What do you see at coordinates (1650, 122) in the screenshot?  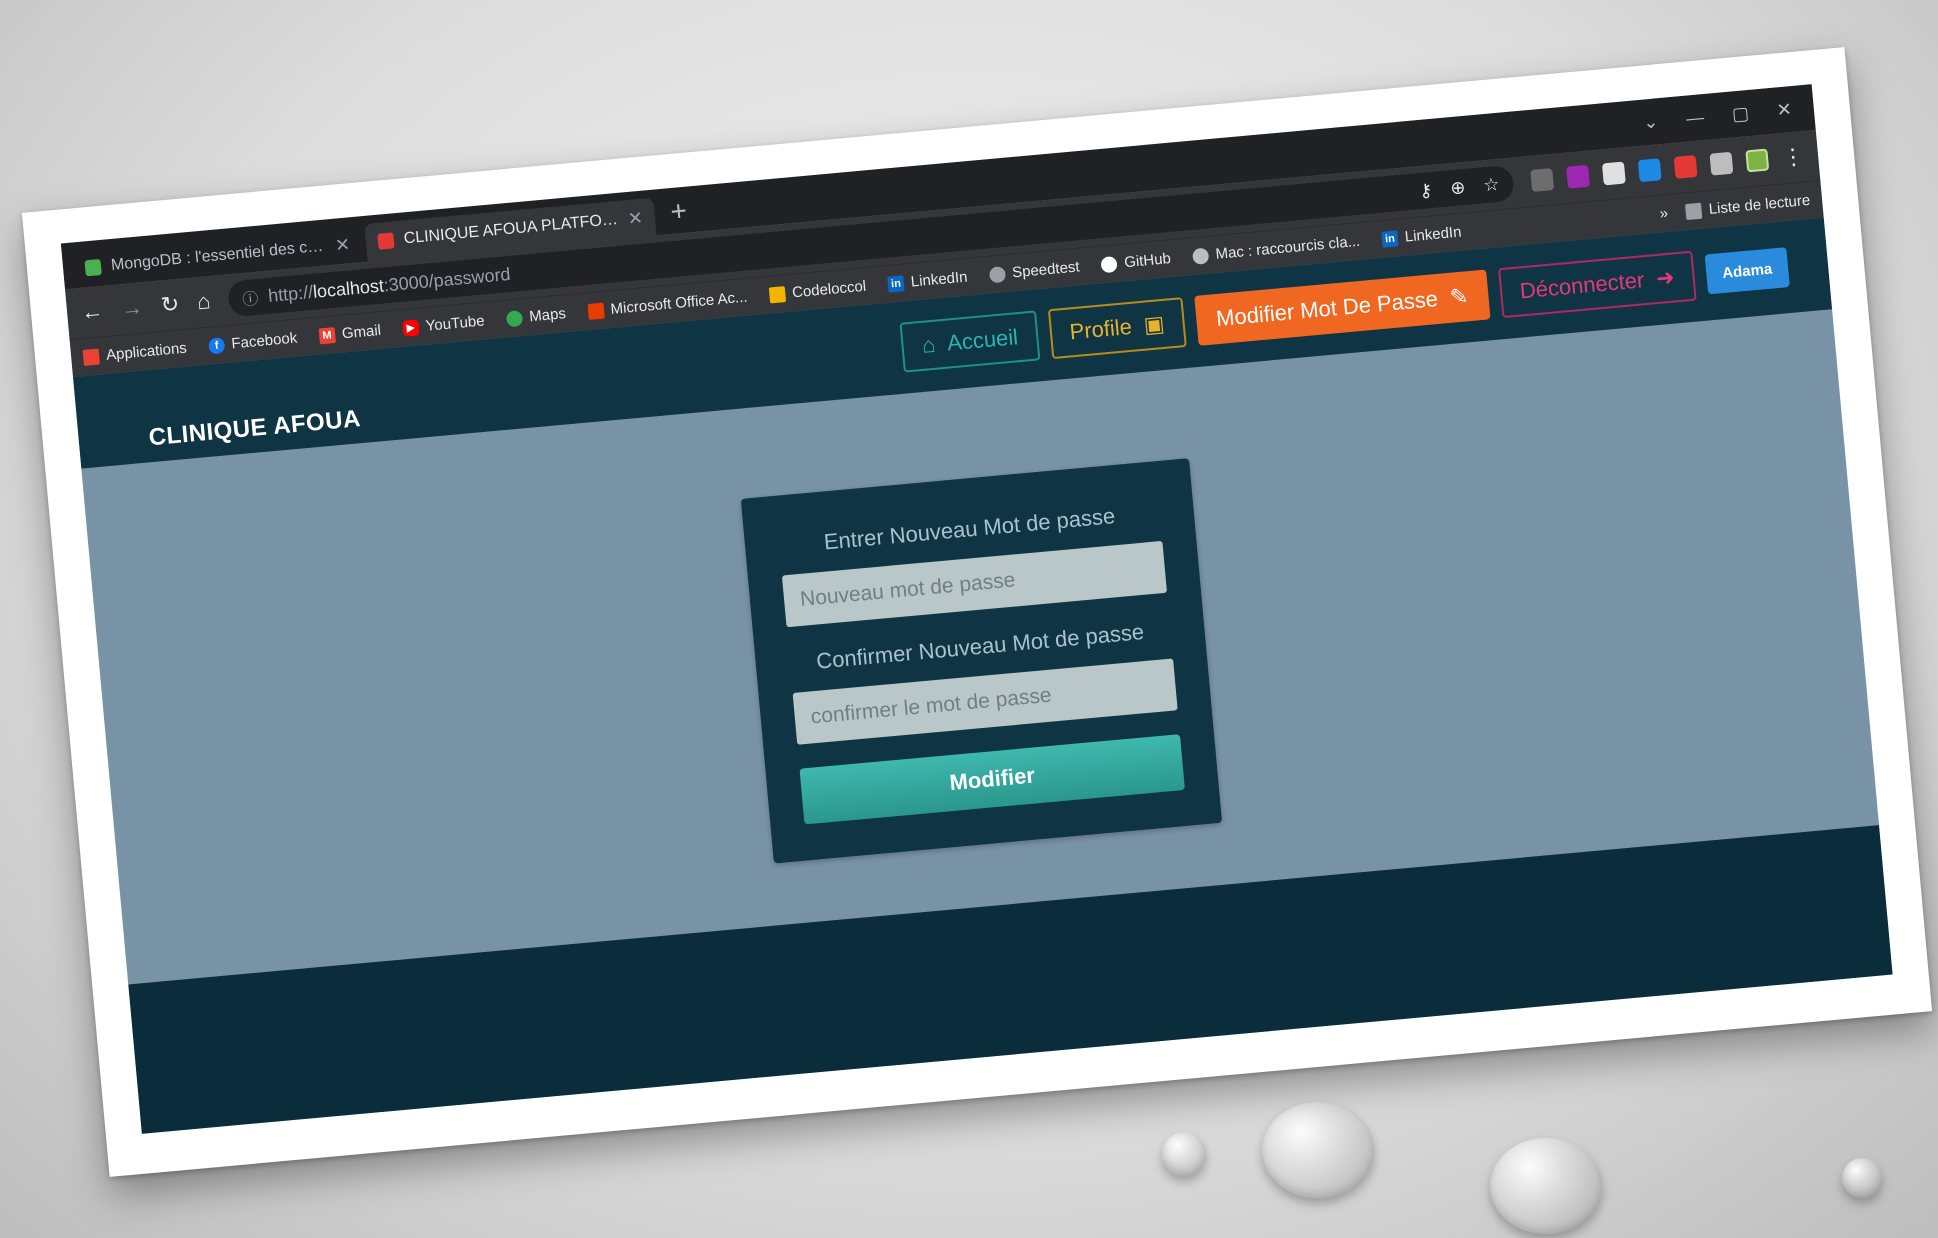 I see `tab-search-icon: ⌄` at bounding box center [1650, 122].